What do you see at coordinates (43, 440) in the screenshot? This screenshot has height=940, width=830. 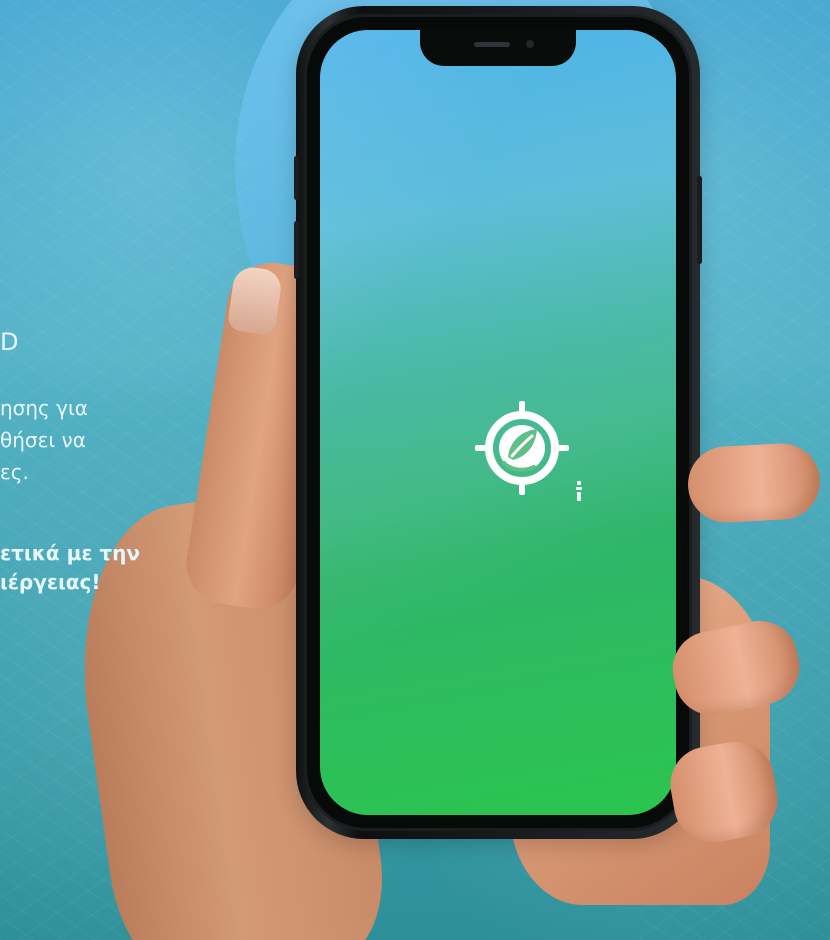 I see `promo-fragment-3: θήσει να` at bounding box center [43, 440].